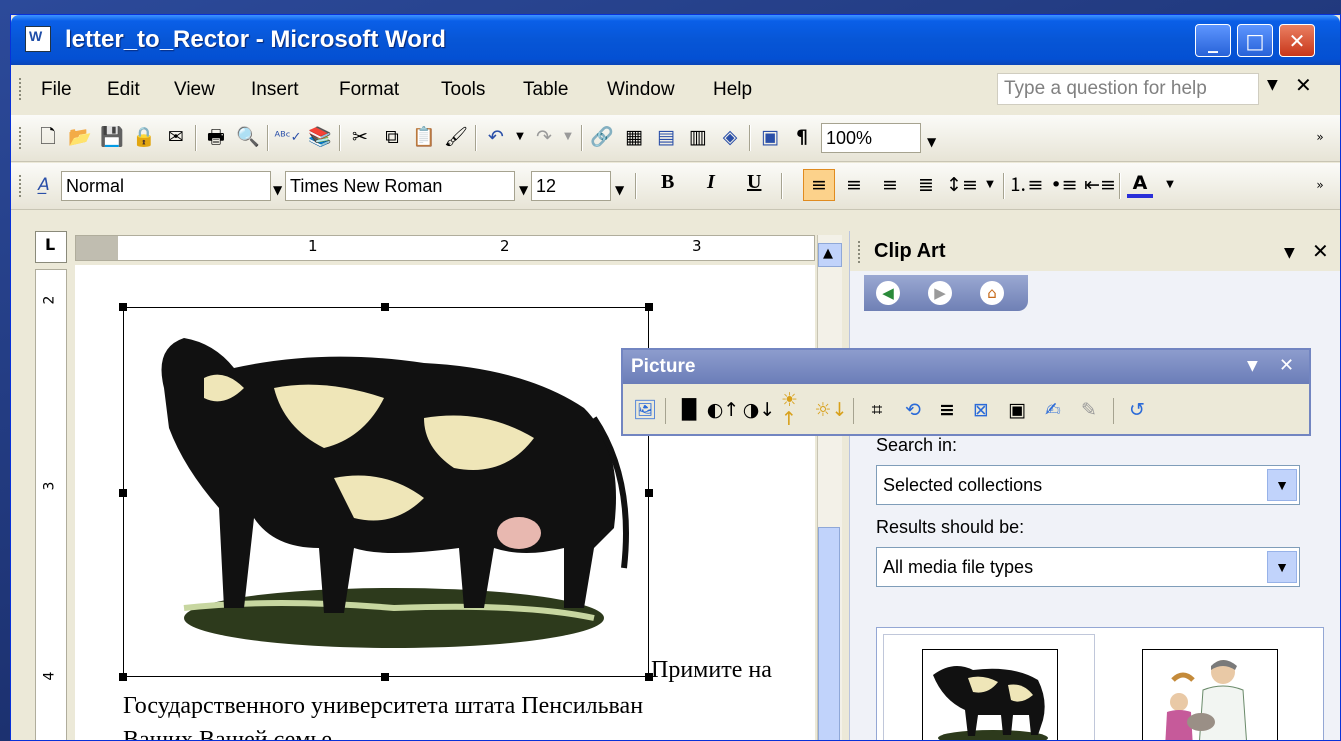  Describe the element at coordinates (1272, 85) in the screenshot. I see `help-dropdown-icon: ▼` at that location.